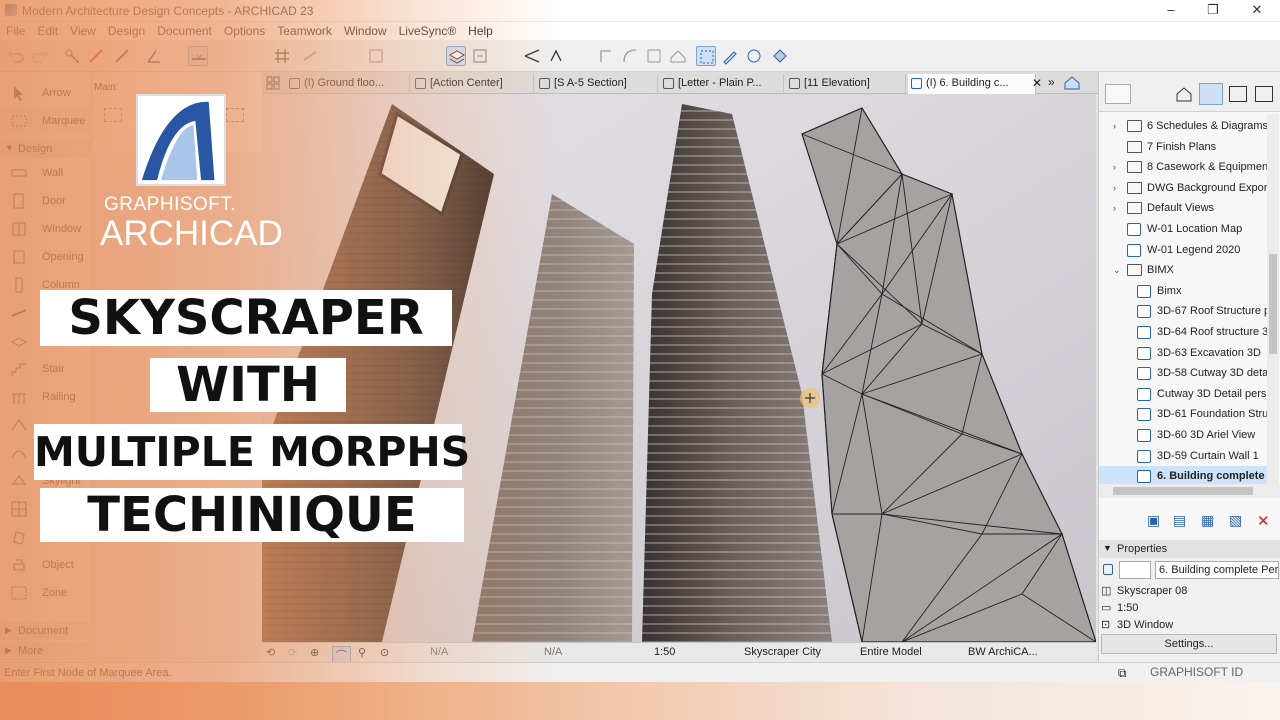 The width and height of the screenshot is (1280, 720). I want to click on minimize-button: –, so click(1171, 10).